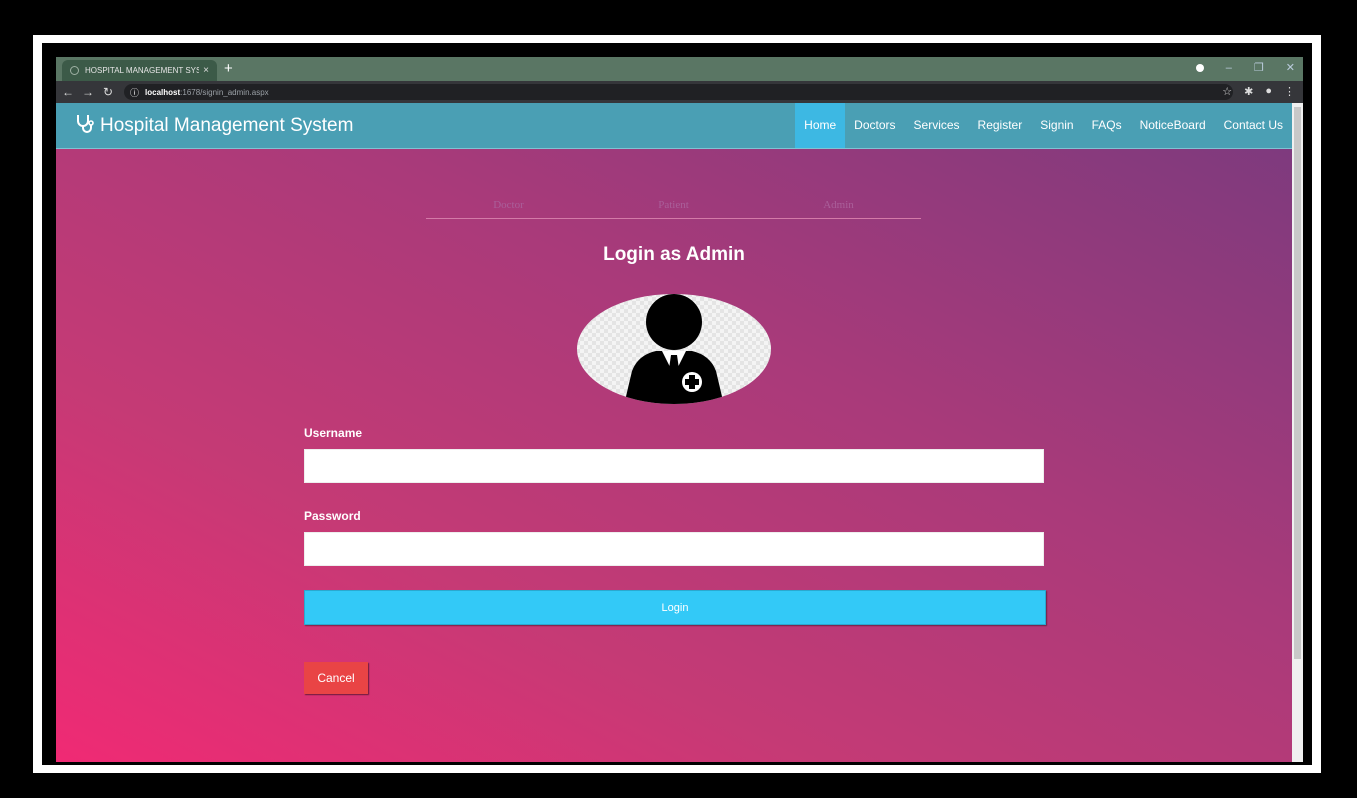  What do you see at coordinates (85, 126) in the screenshot?
I see `stethoscope-icon` at bounding box center [85, 126].